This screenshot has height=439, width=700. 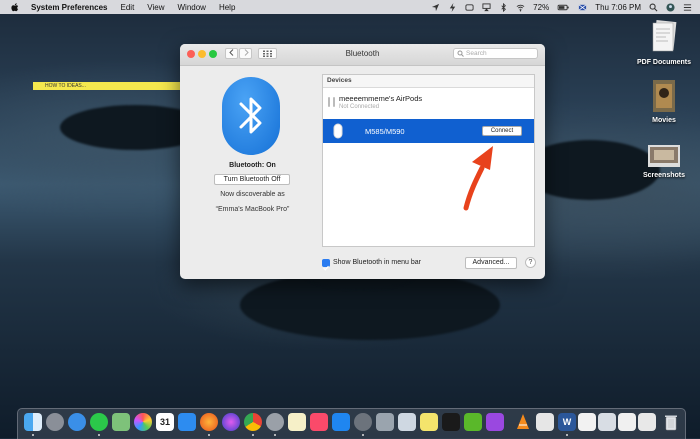 What do you see at coordinates (351, 423) in the screenshot?
I see `dock: 31 W` at bounding box center [351, 423].